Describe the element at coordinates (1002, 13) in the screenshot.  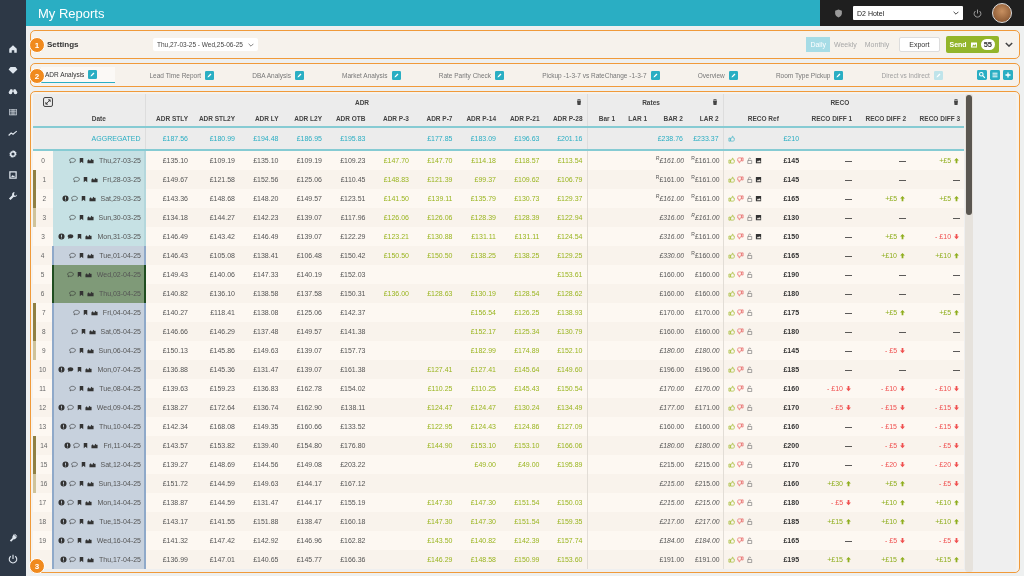
I see `avatar` at that location.